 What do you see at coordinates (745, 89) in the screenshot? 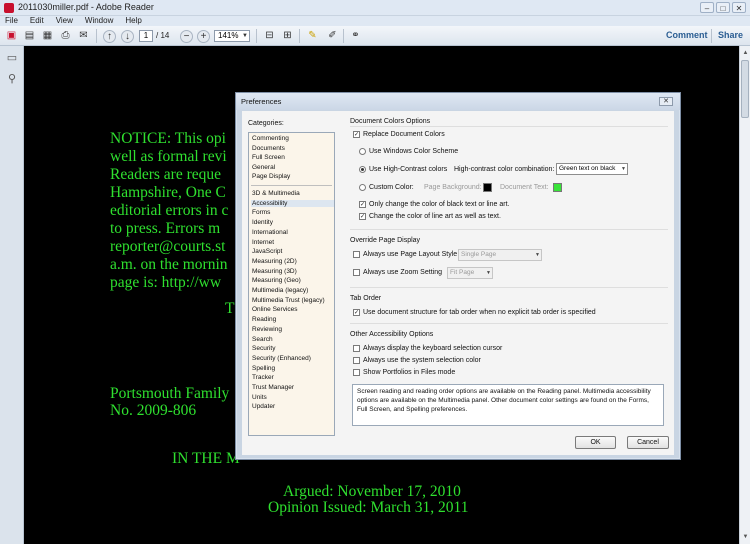
I see `scroll-thumb` at bounding box center [745, 89].